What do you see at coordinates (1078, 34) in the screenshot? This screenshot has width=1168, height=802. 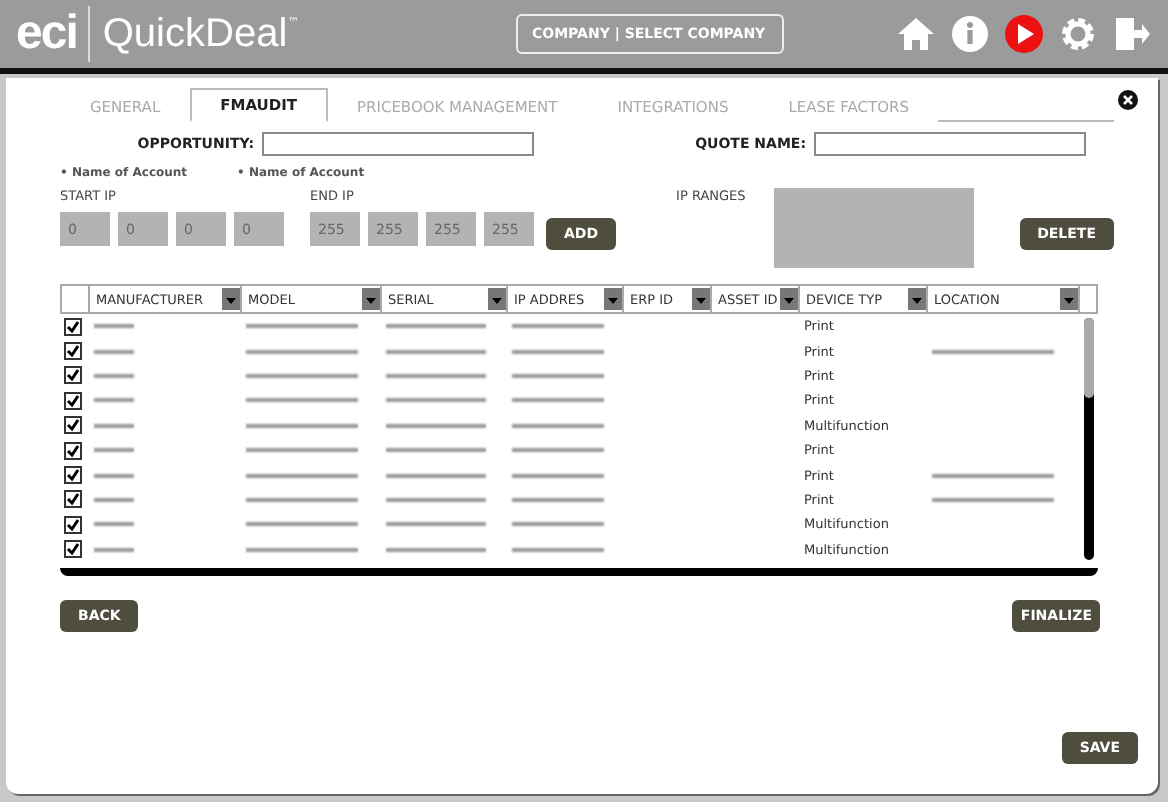 I see `settings-icon` at bounding box center [1078, 34].